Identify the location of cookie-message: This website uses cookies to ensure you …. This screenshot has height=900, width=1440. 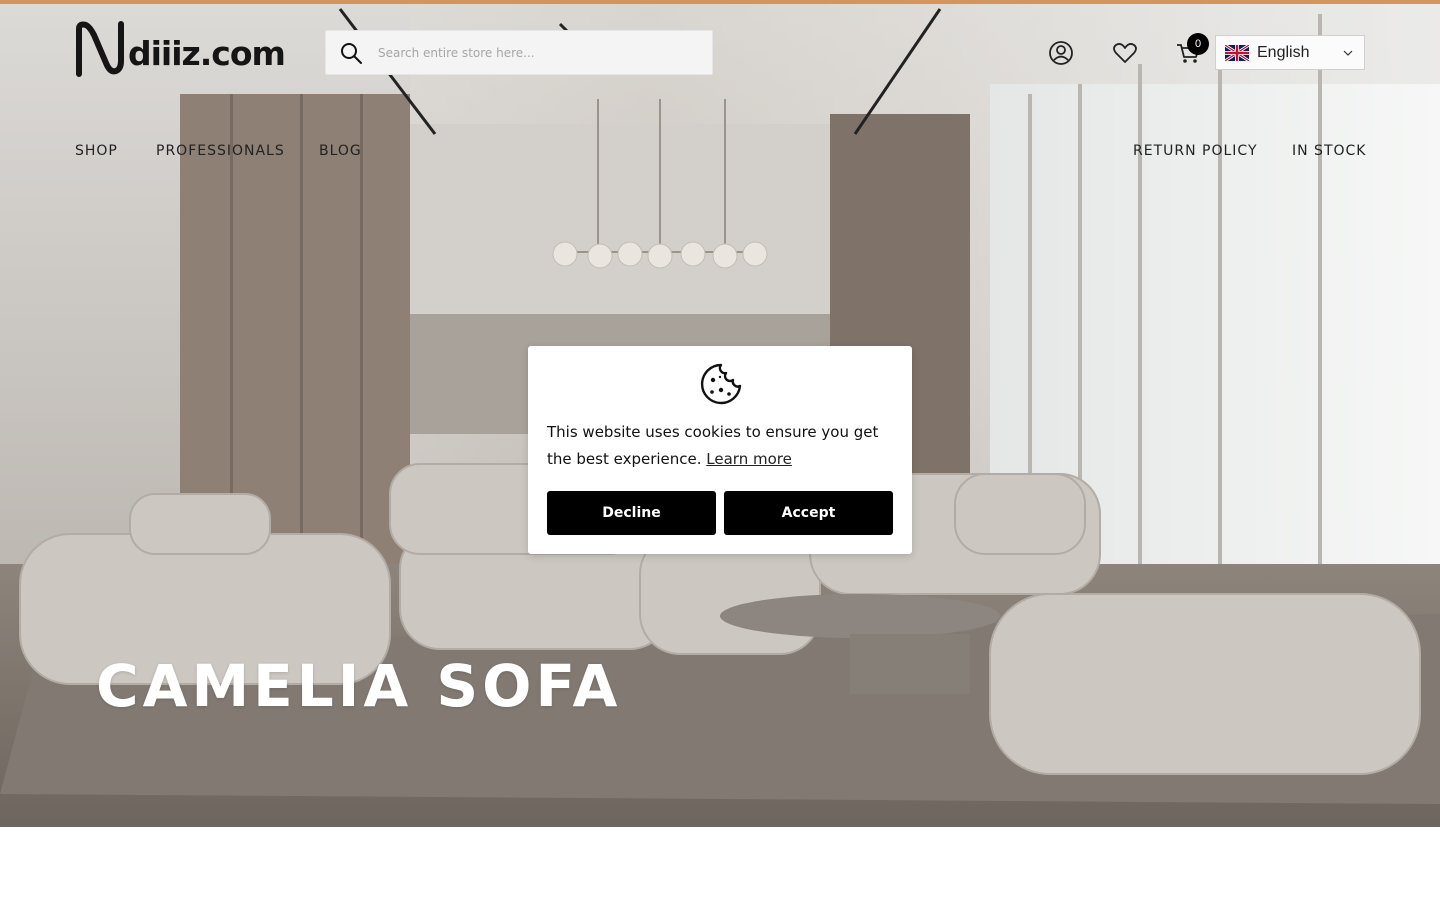
(722, 446).